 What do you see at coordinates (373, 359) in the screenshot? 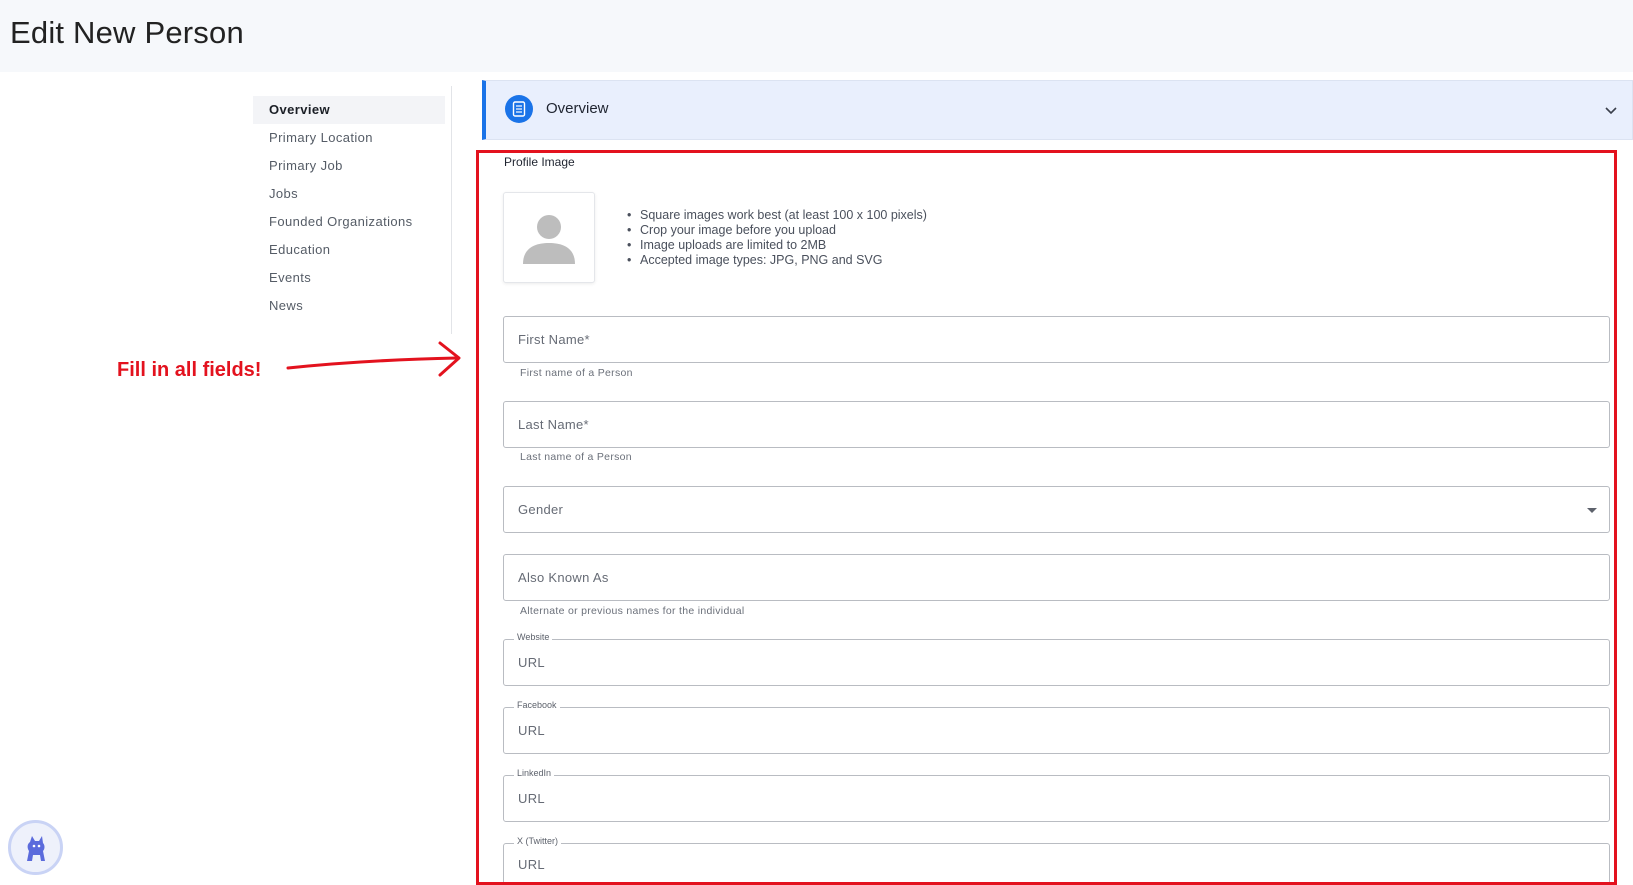
I see `annotation-arrow-icon` at bounding box center [373, 359].